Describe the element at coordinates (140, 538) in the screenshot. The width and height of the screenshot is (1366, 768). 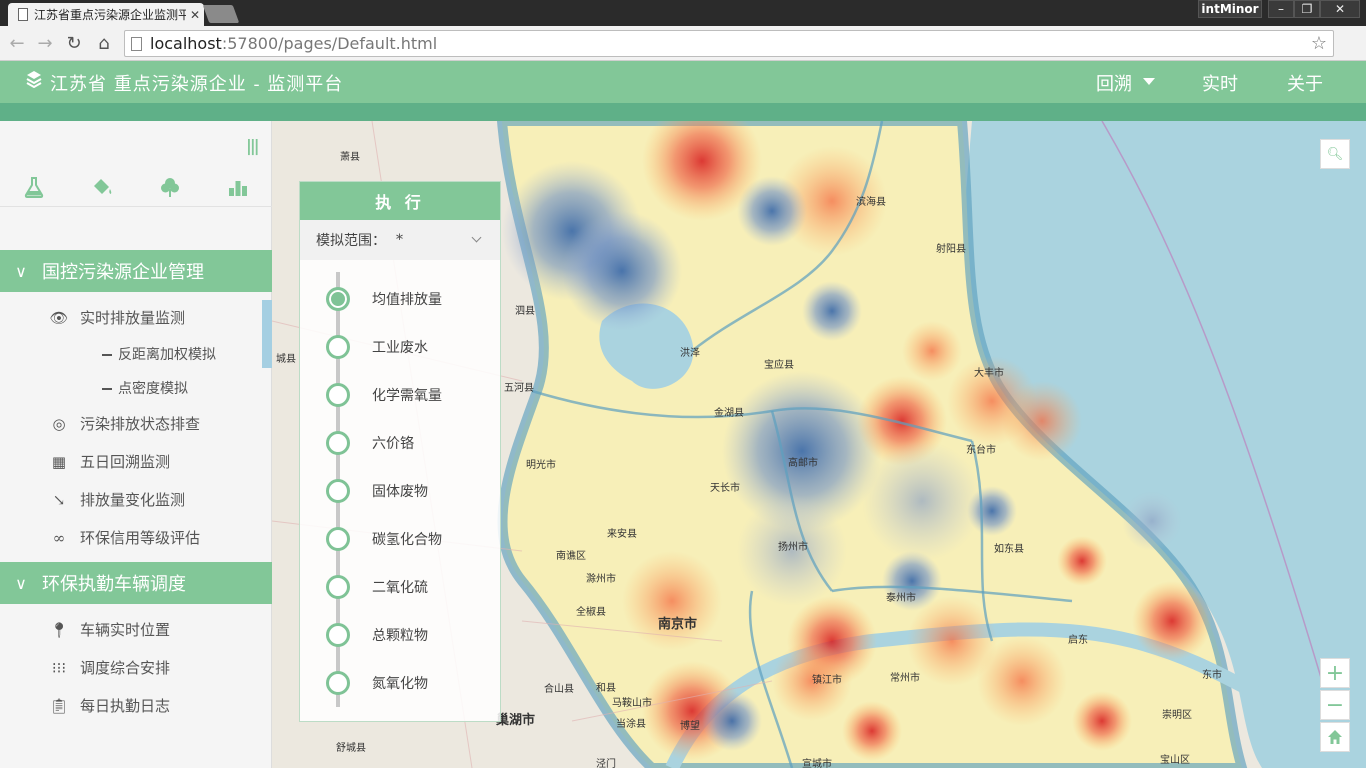
I see `sidebar-item-label: 环保信用等级评估` at that location.